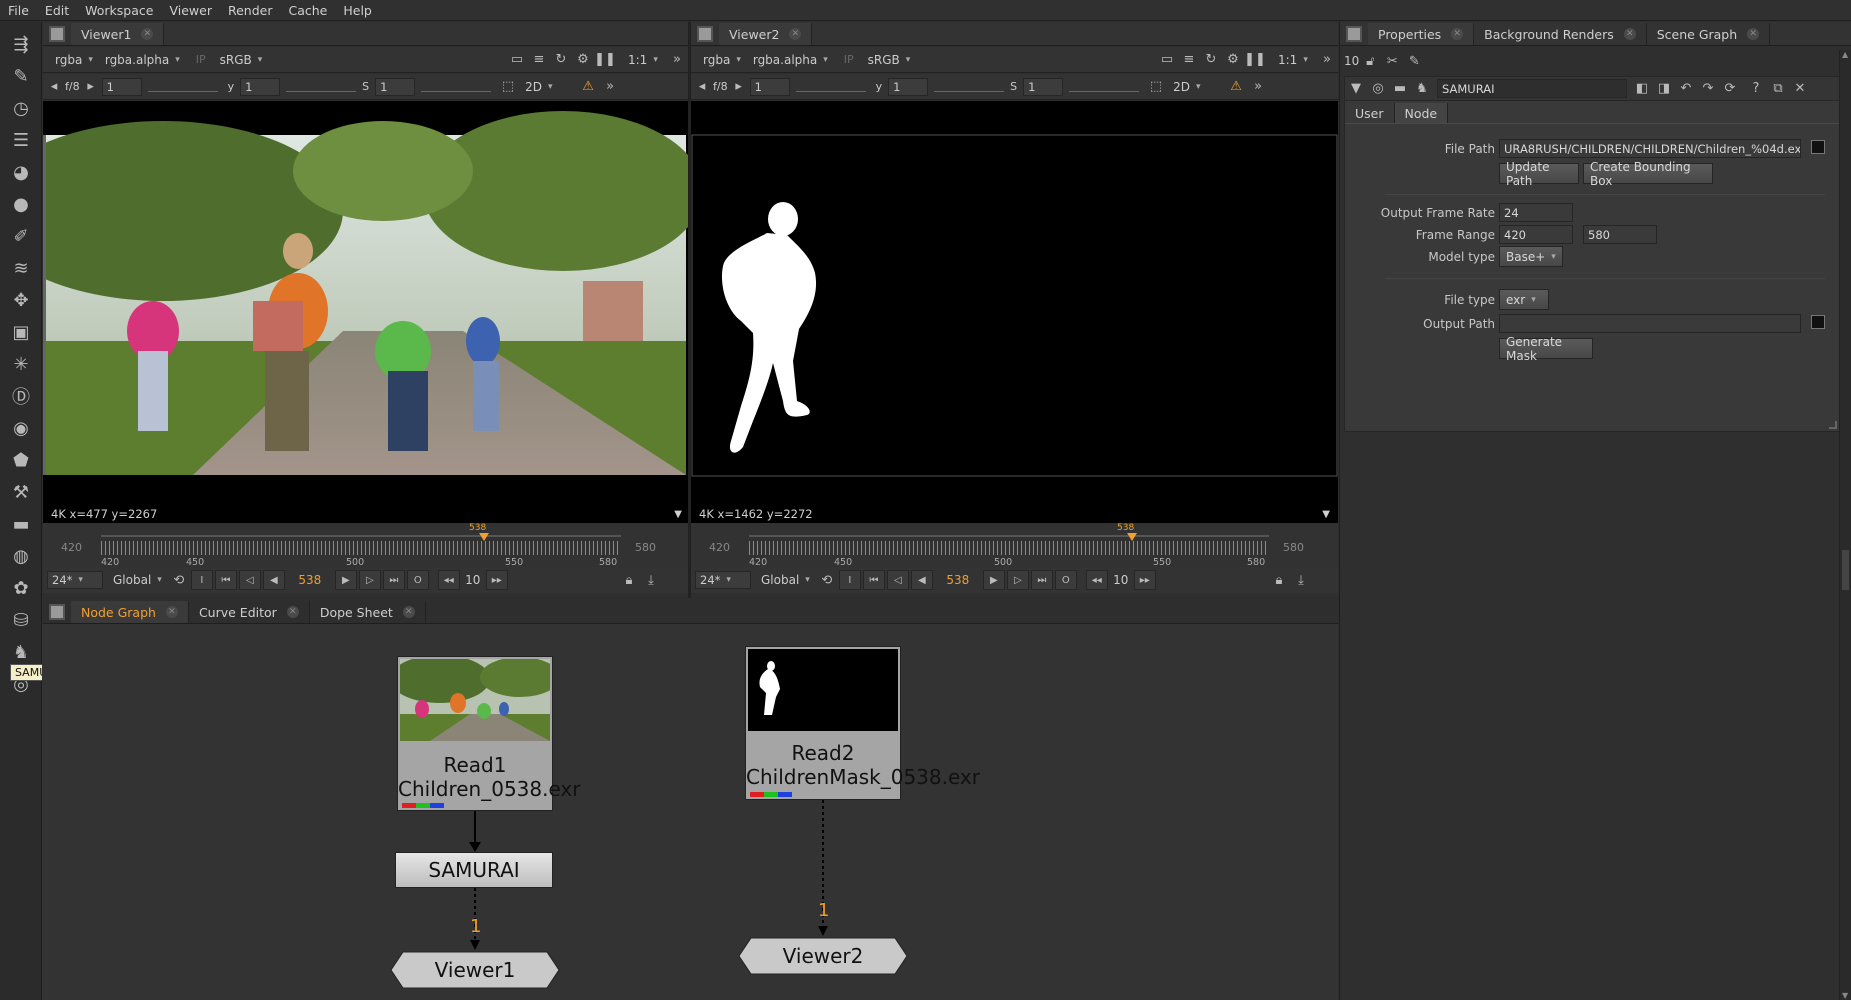  Describe the element at coordinates (1421, 113) in the screenshot. I see `tab-node: Node` at that location.